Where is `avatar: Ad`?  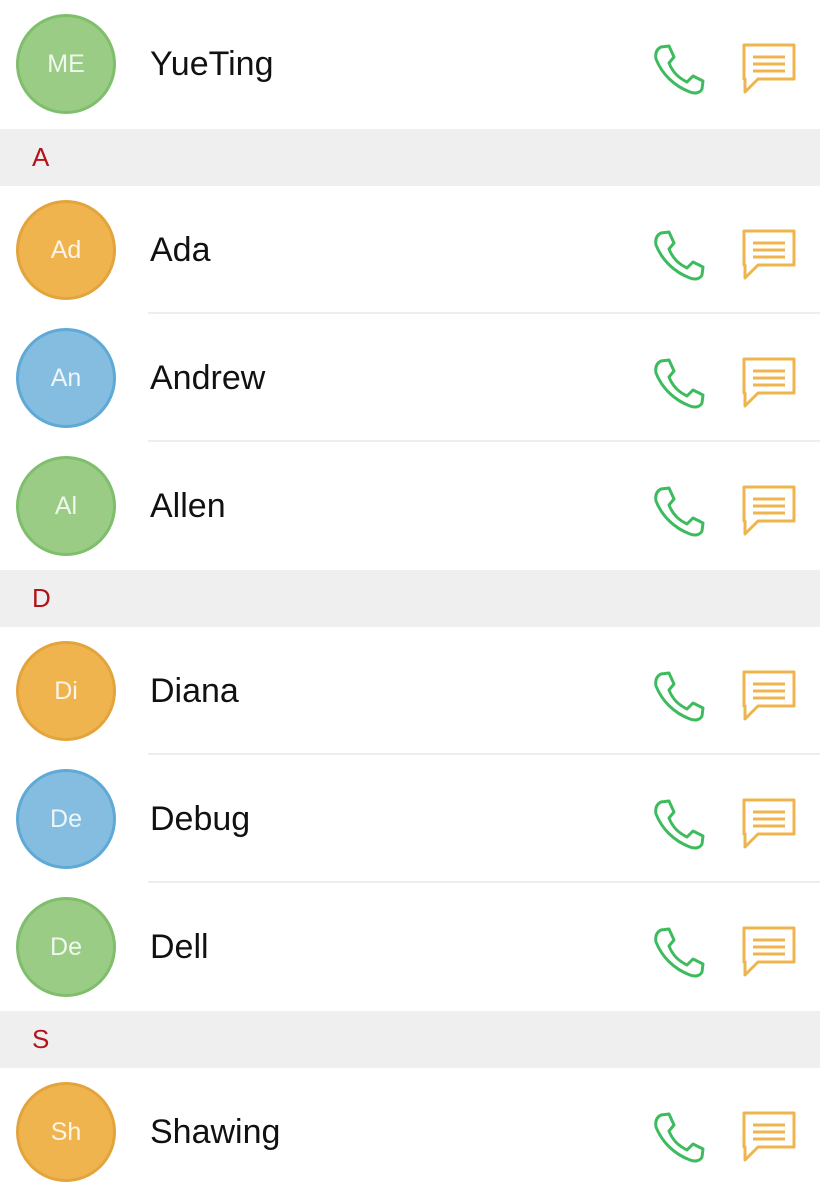
avatar: Ad is located at coordinates (66, 250).